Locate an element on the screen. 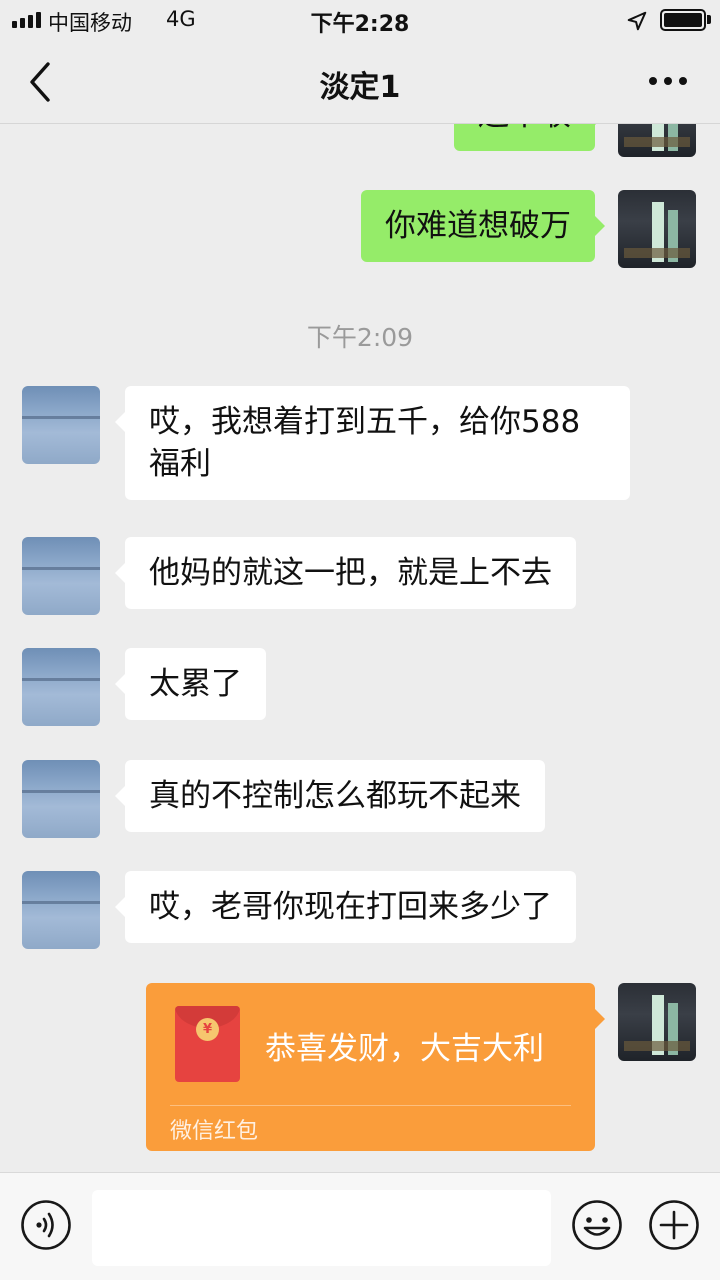  message-timestamp: 下午2:09 is located at coordinates (360, 337).